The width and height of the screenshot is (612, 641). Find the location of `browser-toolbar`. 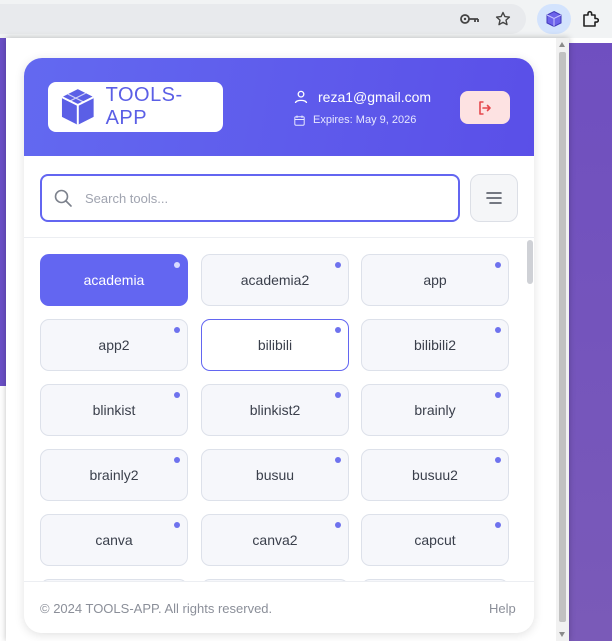

browser-toolbar is located at coordinates (306, 19).